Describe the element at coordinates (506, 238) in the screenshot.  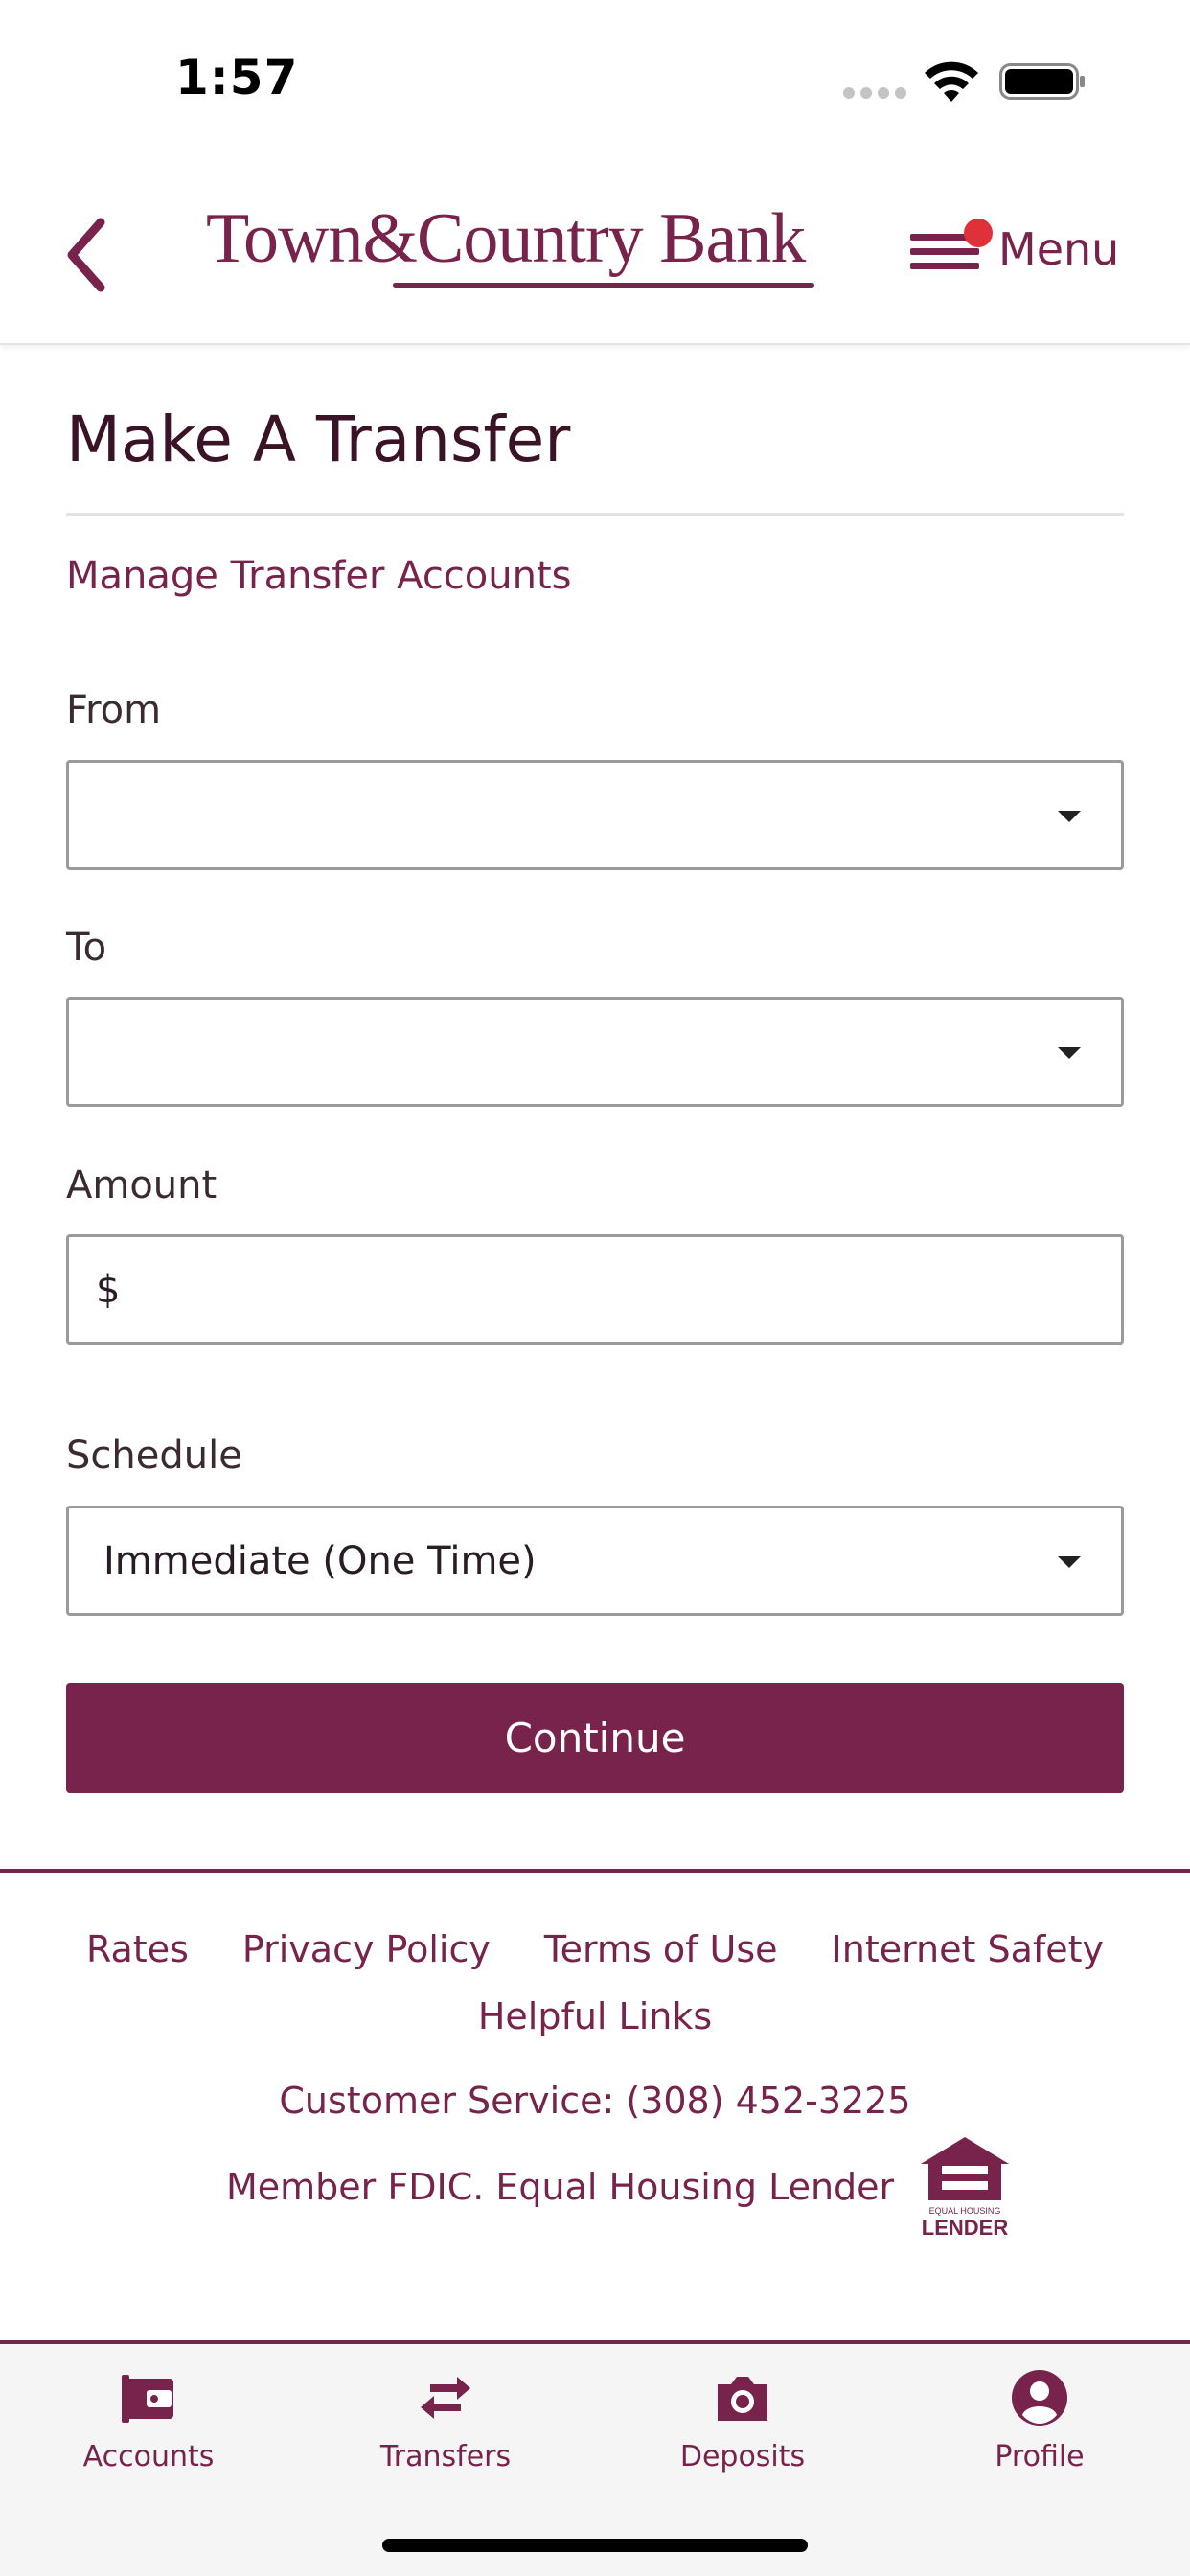
I see `bank-logo-text: Town&Country Bank` at that location.